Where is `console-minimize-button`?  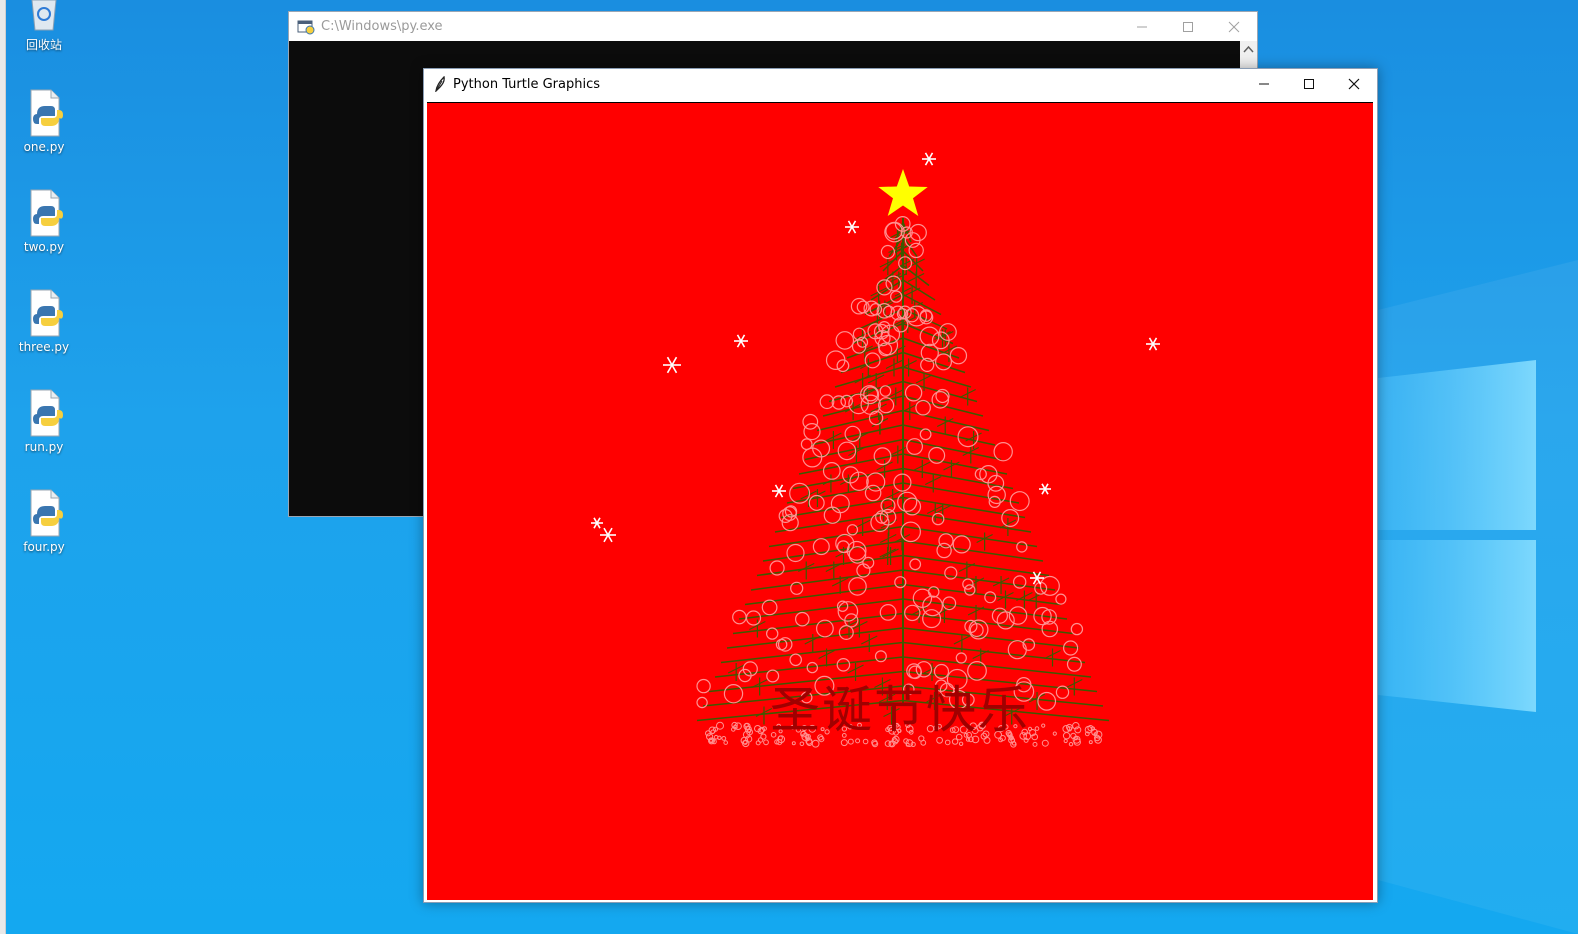 console-minimize-button is located at coordinates (1142, 26).